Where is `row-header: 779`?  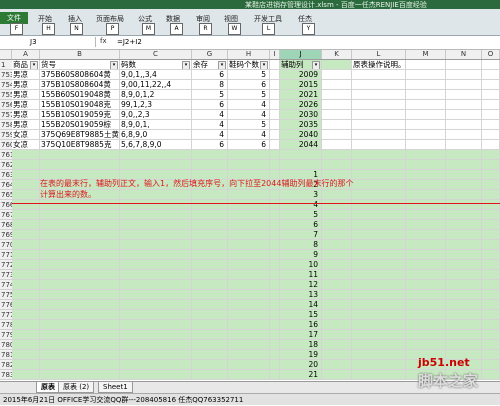 row-header: 779 is located at coordinates (6, 335).